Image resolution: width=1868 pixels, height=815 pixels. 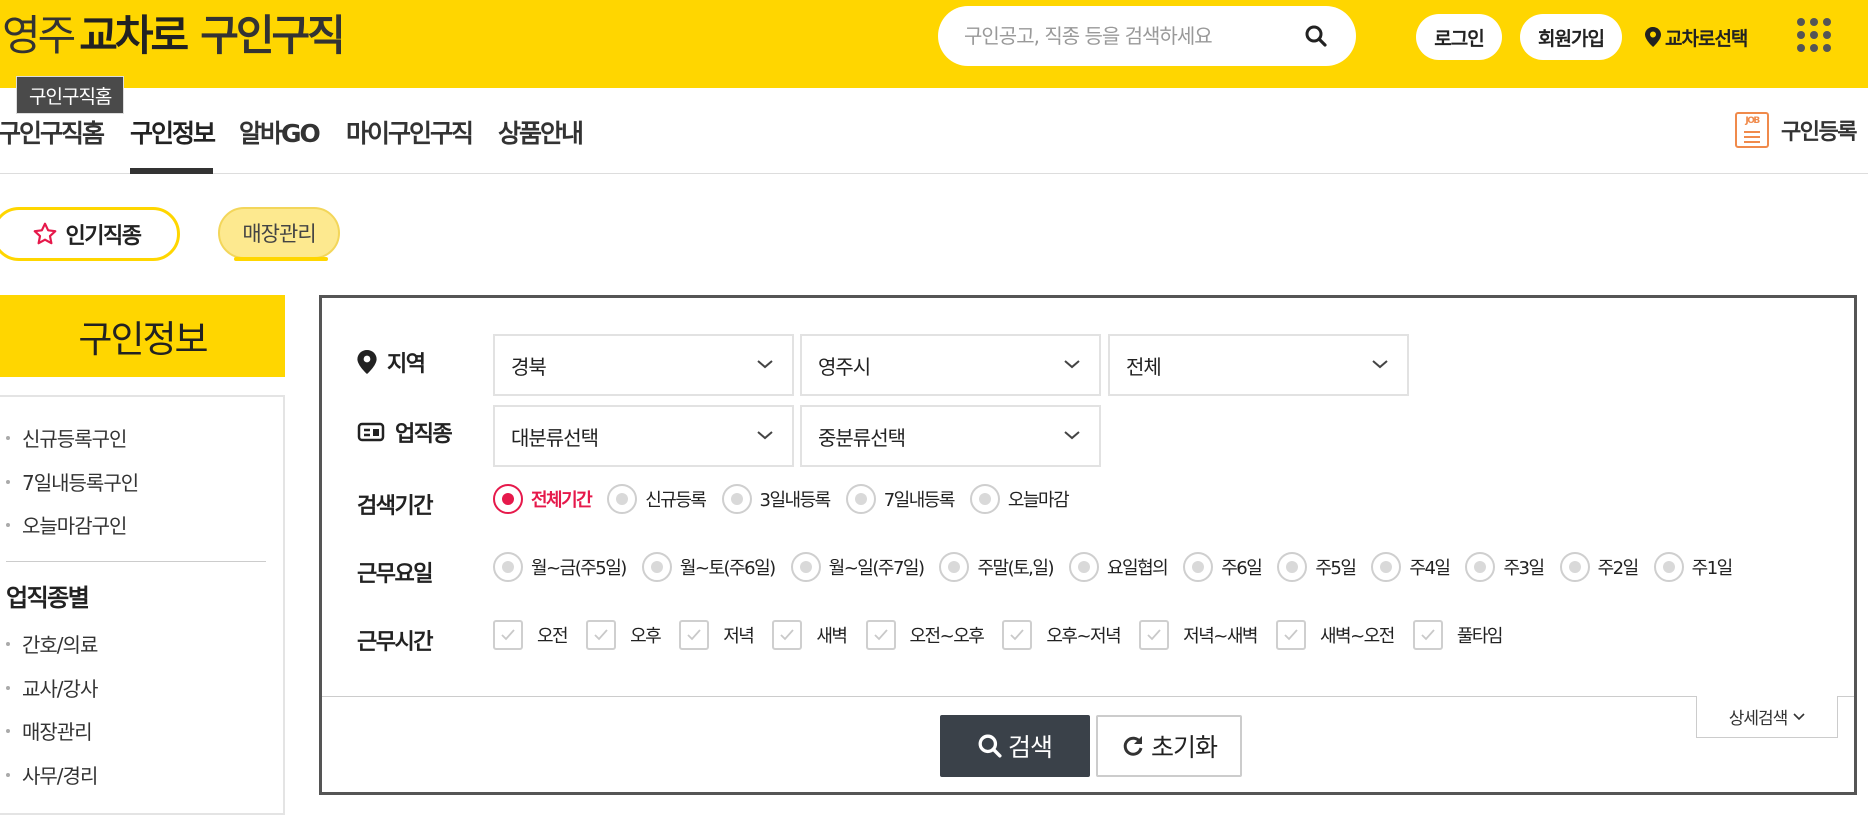 I want to click on period-option-3days: 3일내등록, so click(x=776, y=499).